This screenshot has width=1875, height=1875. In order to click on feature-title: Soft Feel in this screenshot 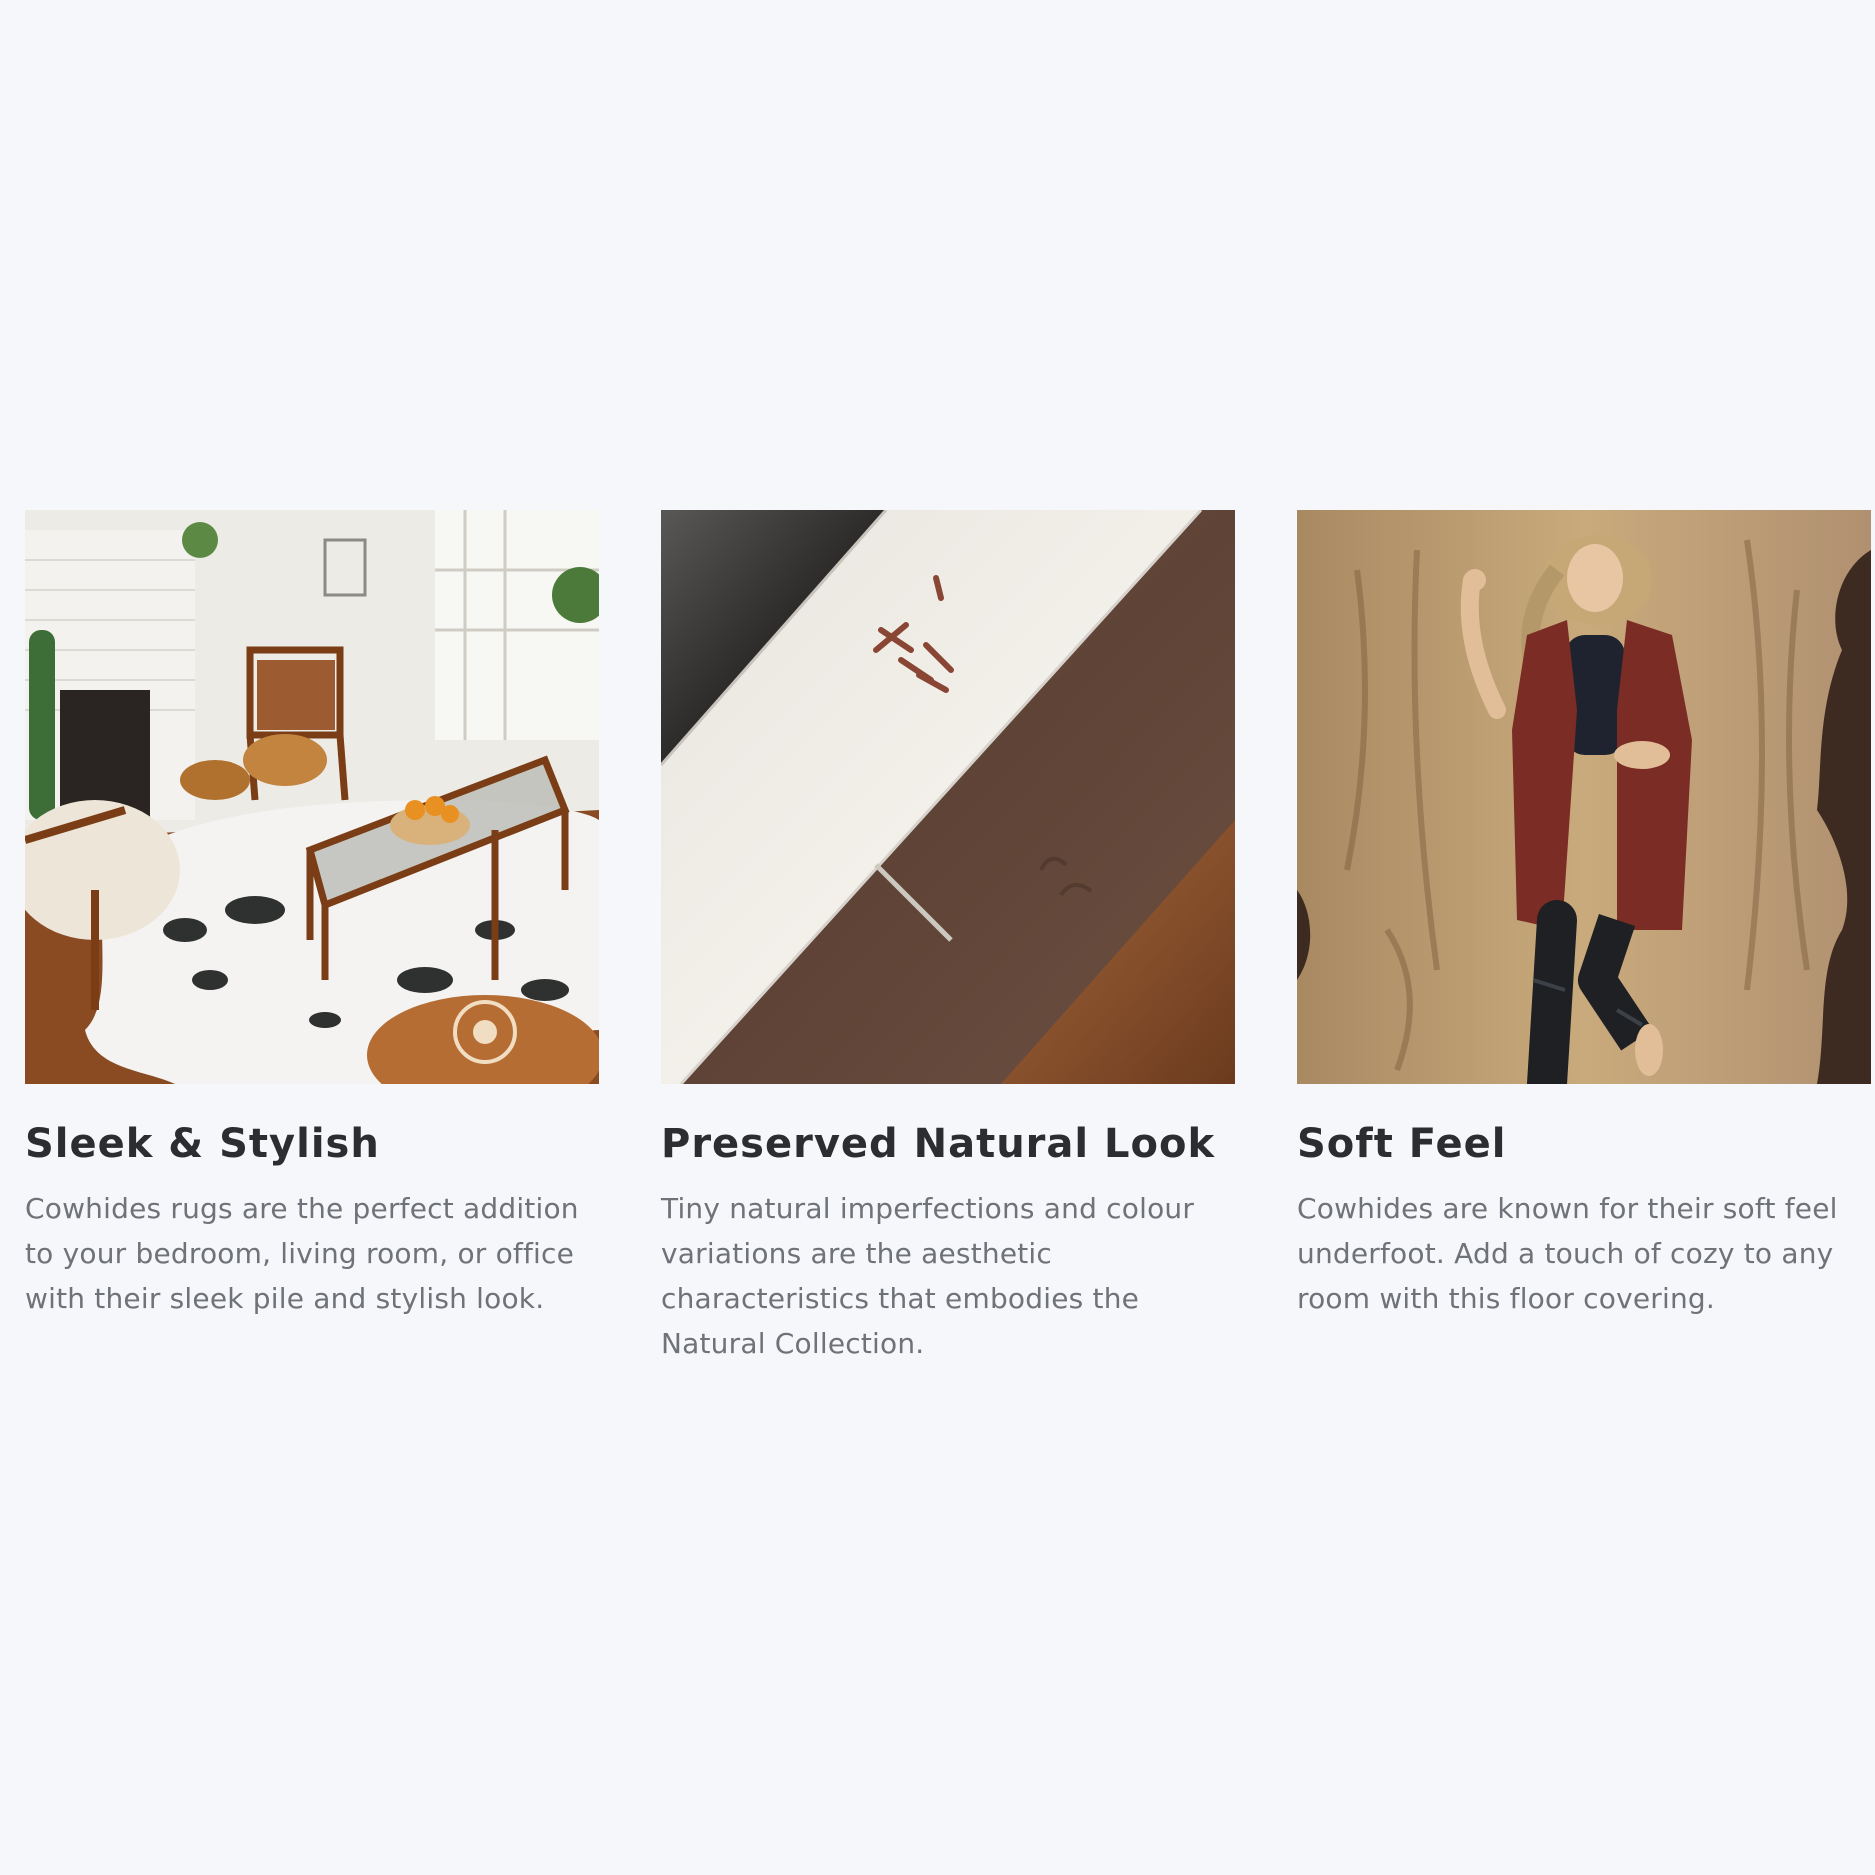, I will do `click(1402, 1144)`.